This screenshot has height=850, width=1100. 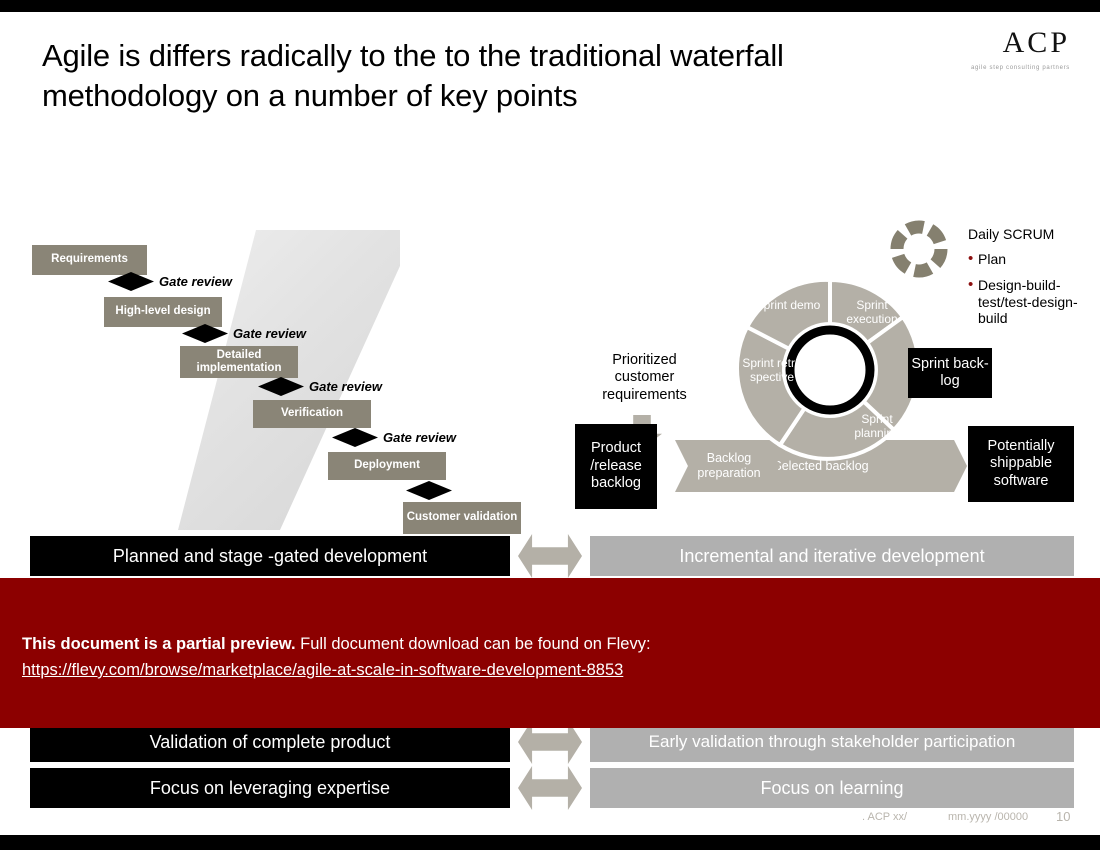 What do you see at coordinates (1021, 464) in the screenshot?
I see `potentially-shippable-software-box: Potentially shippable software` at bounding box center [1021, 464].